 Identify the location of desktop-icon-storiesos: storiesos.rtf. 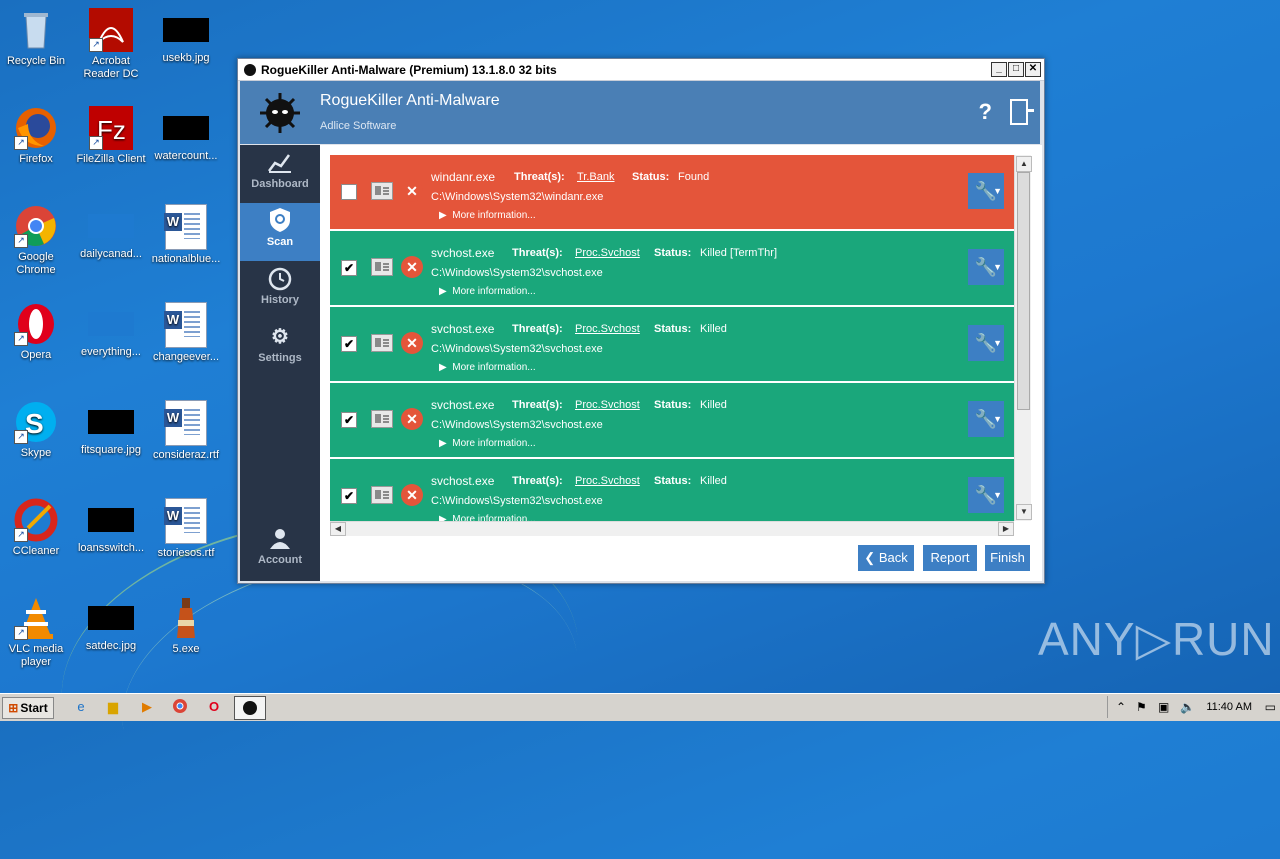
(186, 529).